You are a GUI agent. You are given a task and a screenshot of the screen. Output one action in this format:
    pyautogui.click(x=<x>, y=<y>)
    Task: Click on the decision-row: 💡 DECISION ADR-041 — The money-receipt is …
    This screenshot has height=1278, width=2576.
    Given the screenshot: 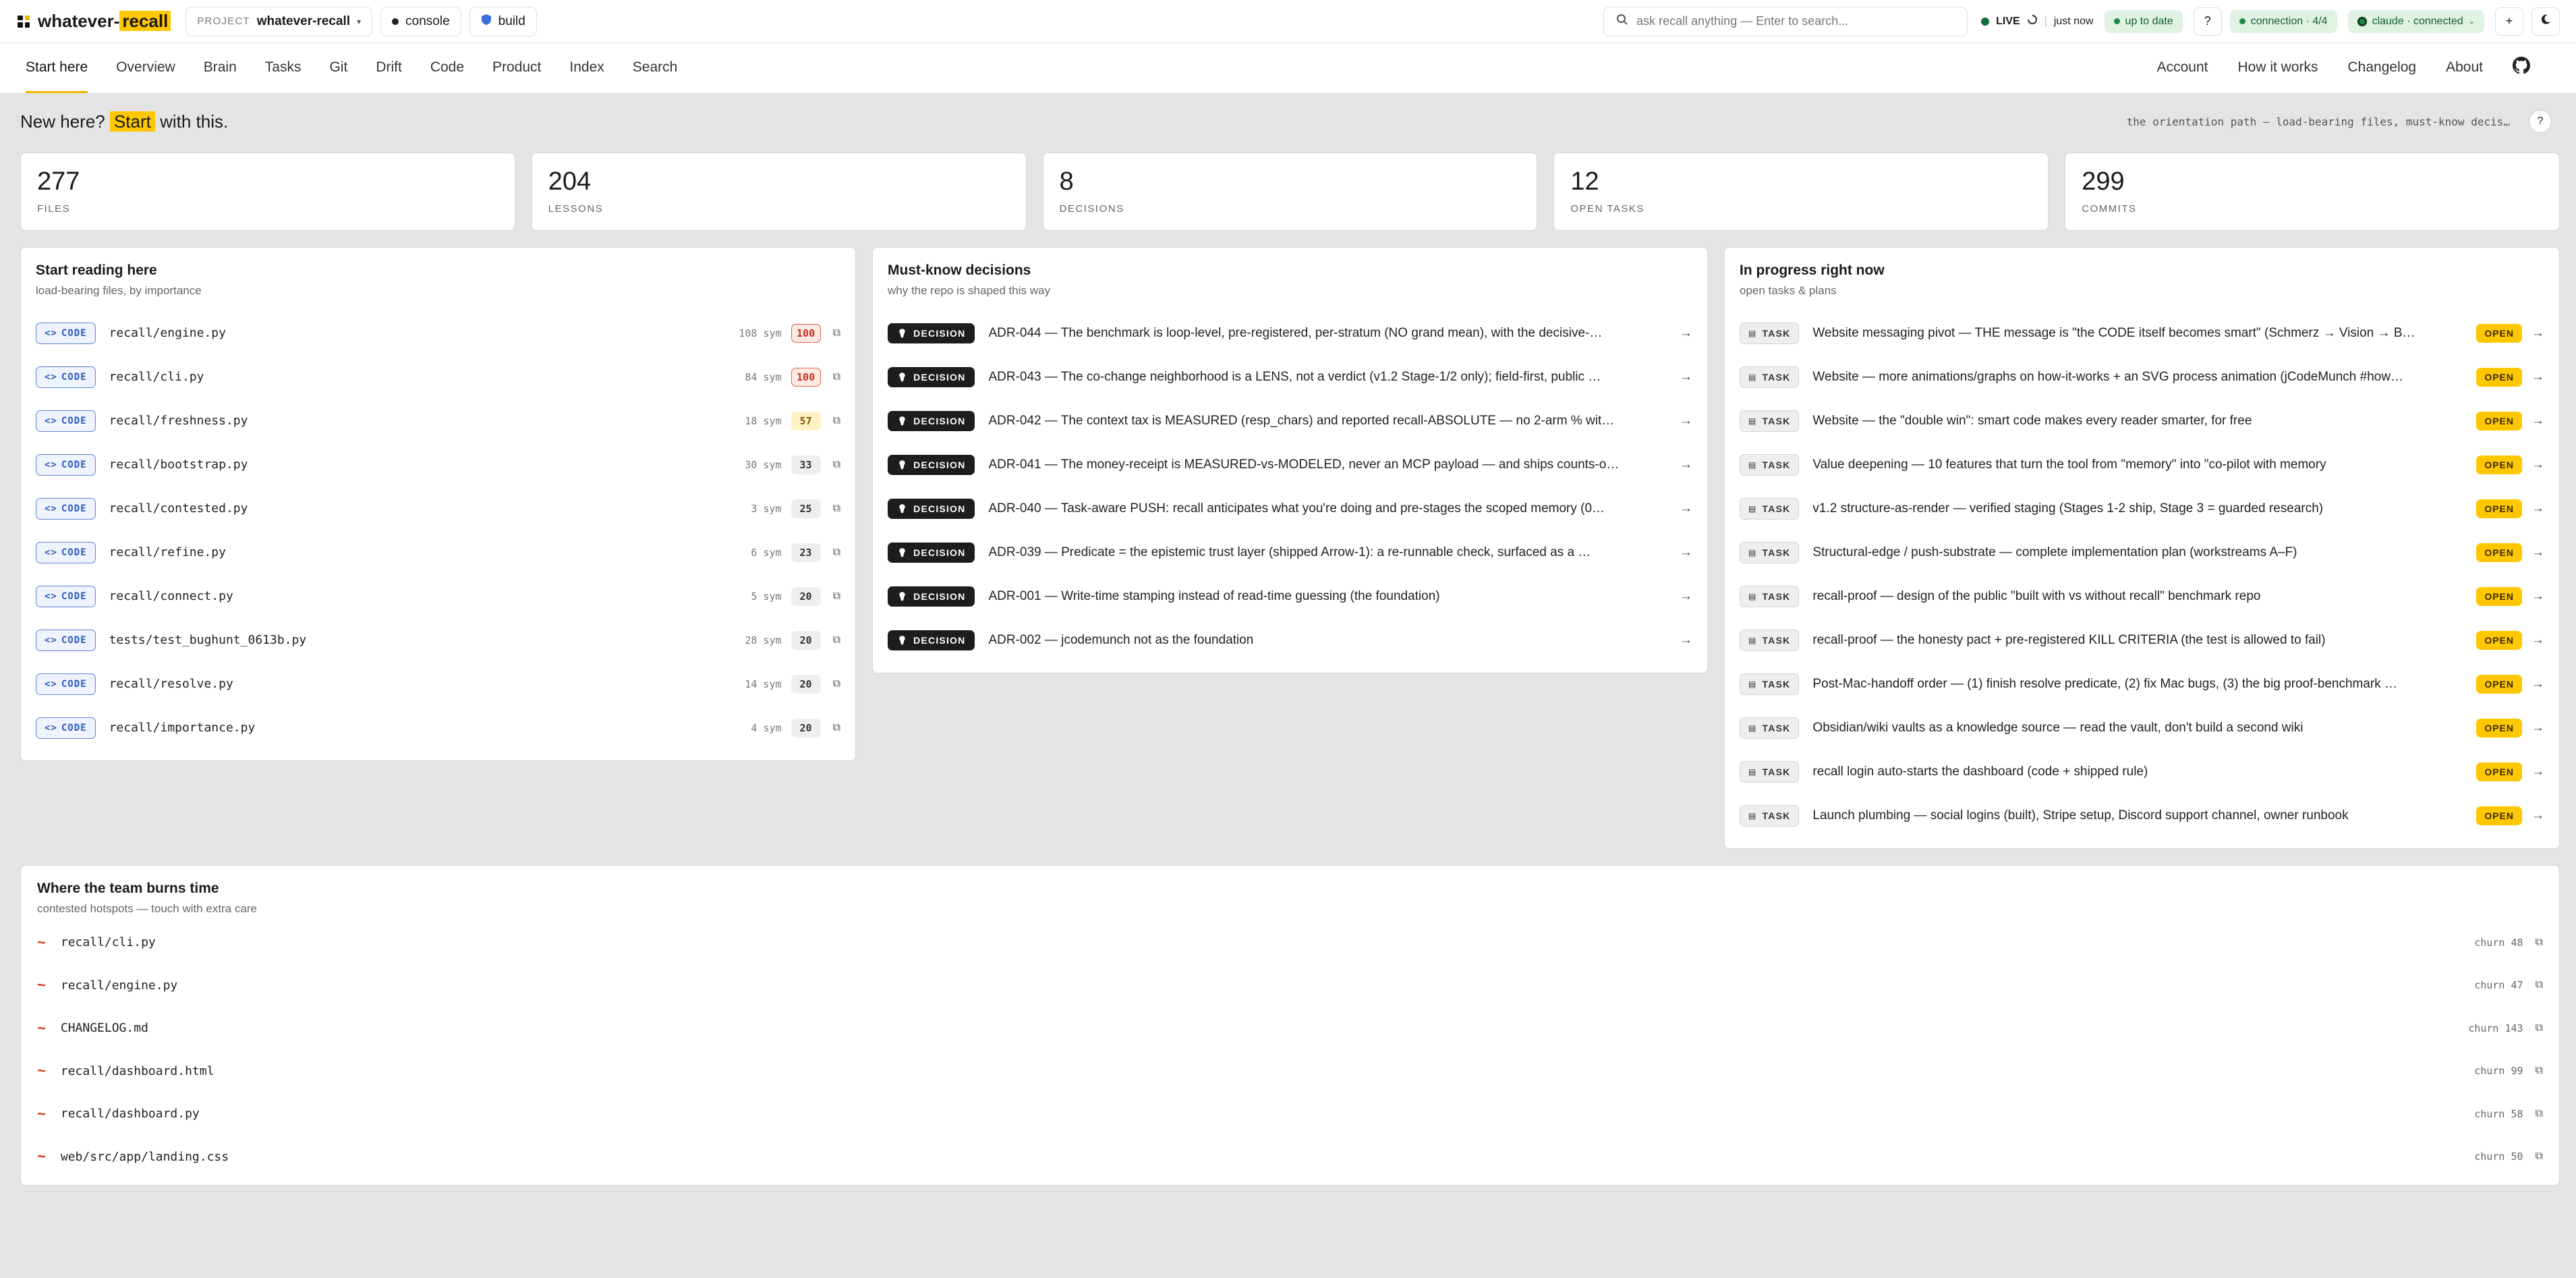 What is the action you would take?
    pyautogui.click(x=1290, y=465)
    